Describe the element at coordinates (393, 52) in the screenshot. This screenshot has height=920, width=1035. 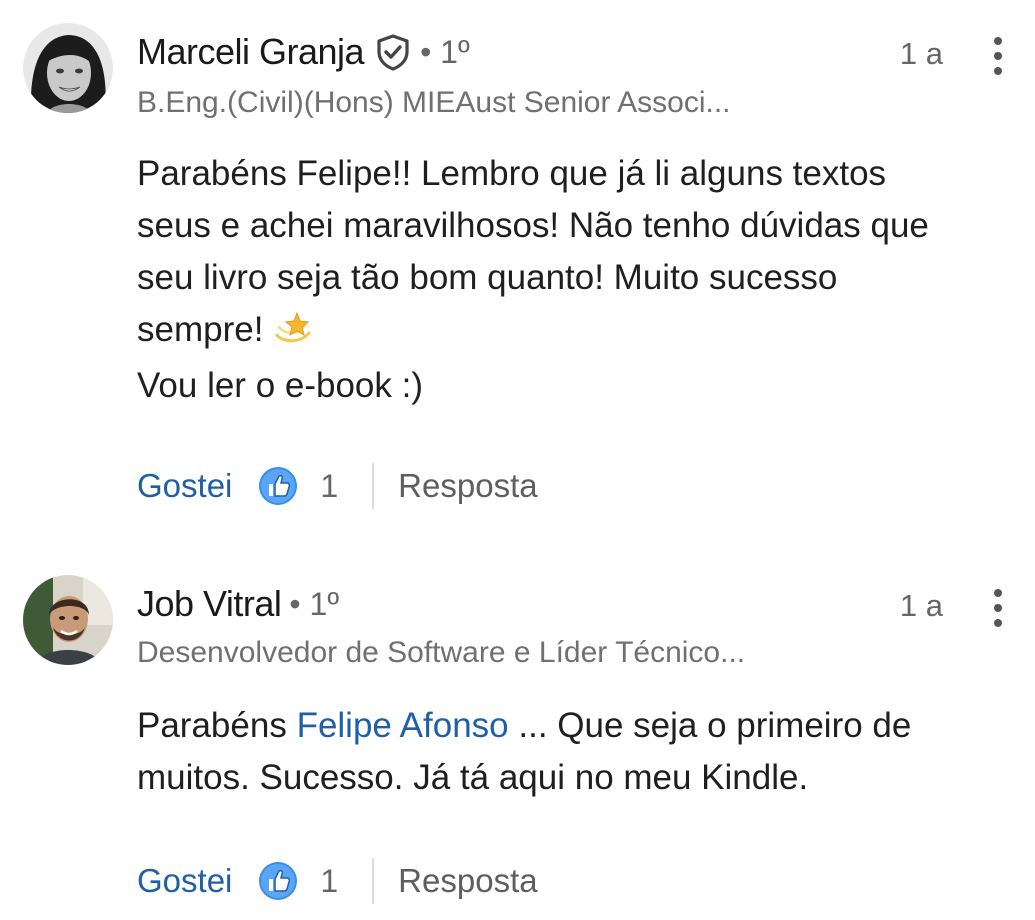
I see `verified-shield-icon` at that location.